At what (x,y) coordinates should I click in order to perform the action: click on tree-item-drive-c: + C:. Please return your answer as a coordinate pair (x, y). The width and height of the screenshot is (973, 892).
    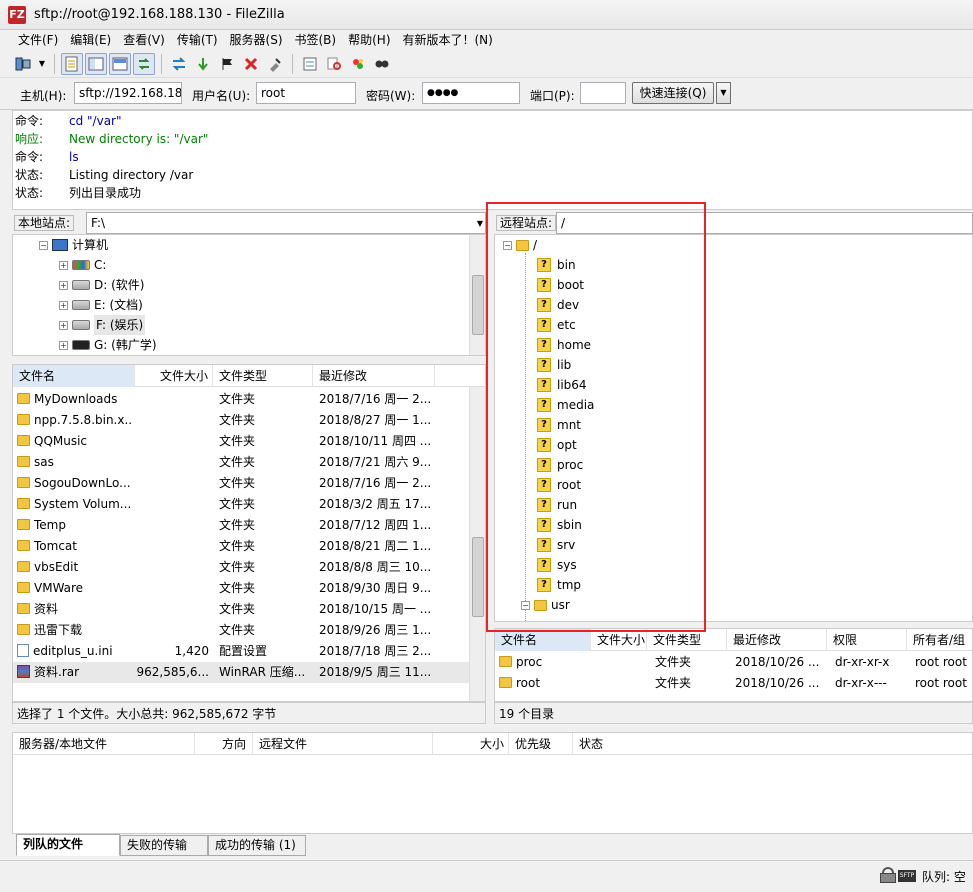
    Looking at the image, I should click on (82, 265).